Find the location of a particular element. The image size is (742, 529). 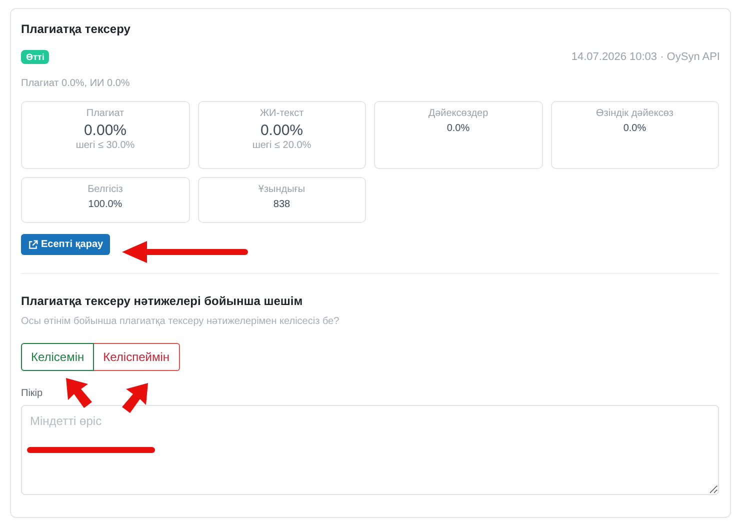

view-report-button: Есепті қарау is located at coordinates (65, 244).